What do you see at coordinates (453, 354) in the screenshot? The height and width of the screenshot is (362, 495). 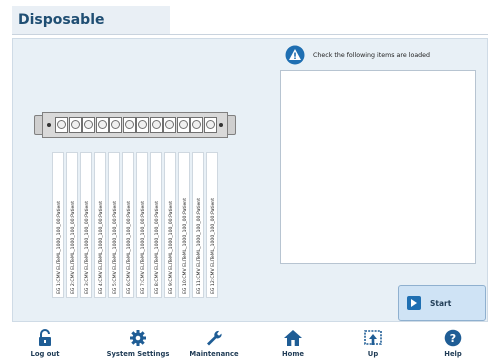 I see `help-label: Help` at bounding box center [453, 354].